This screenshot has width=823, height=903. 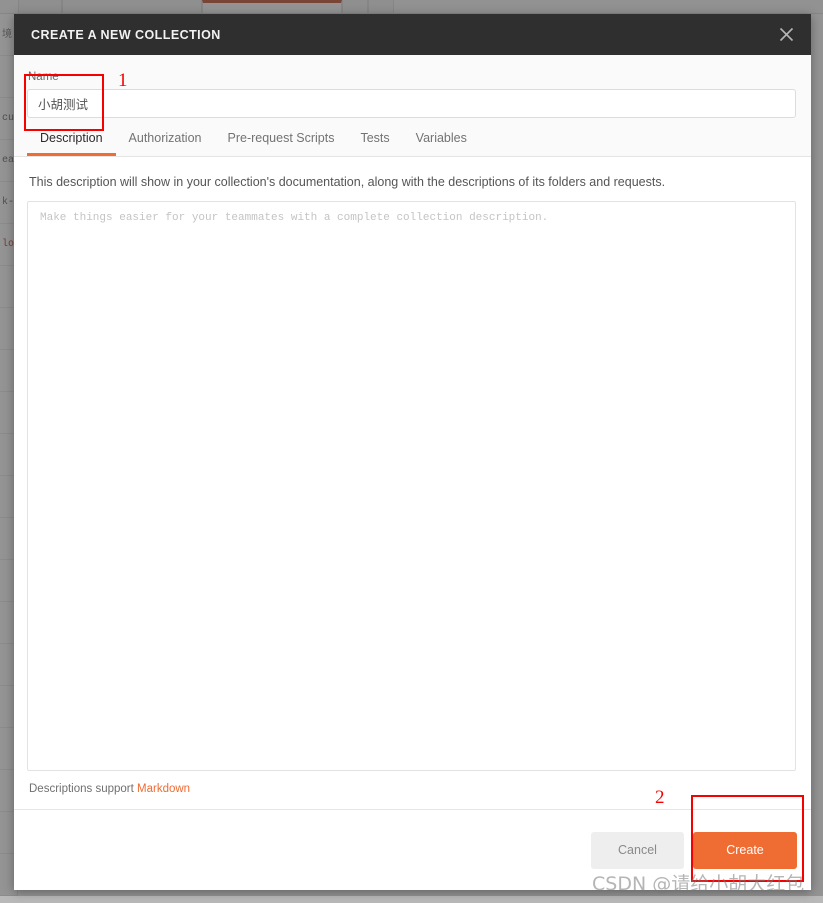 What do you see at coordinates (412, 849) in the screenshot?
I see `modal-footer: Cancel Create` at bounding box center [412, 849].